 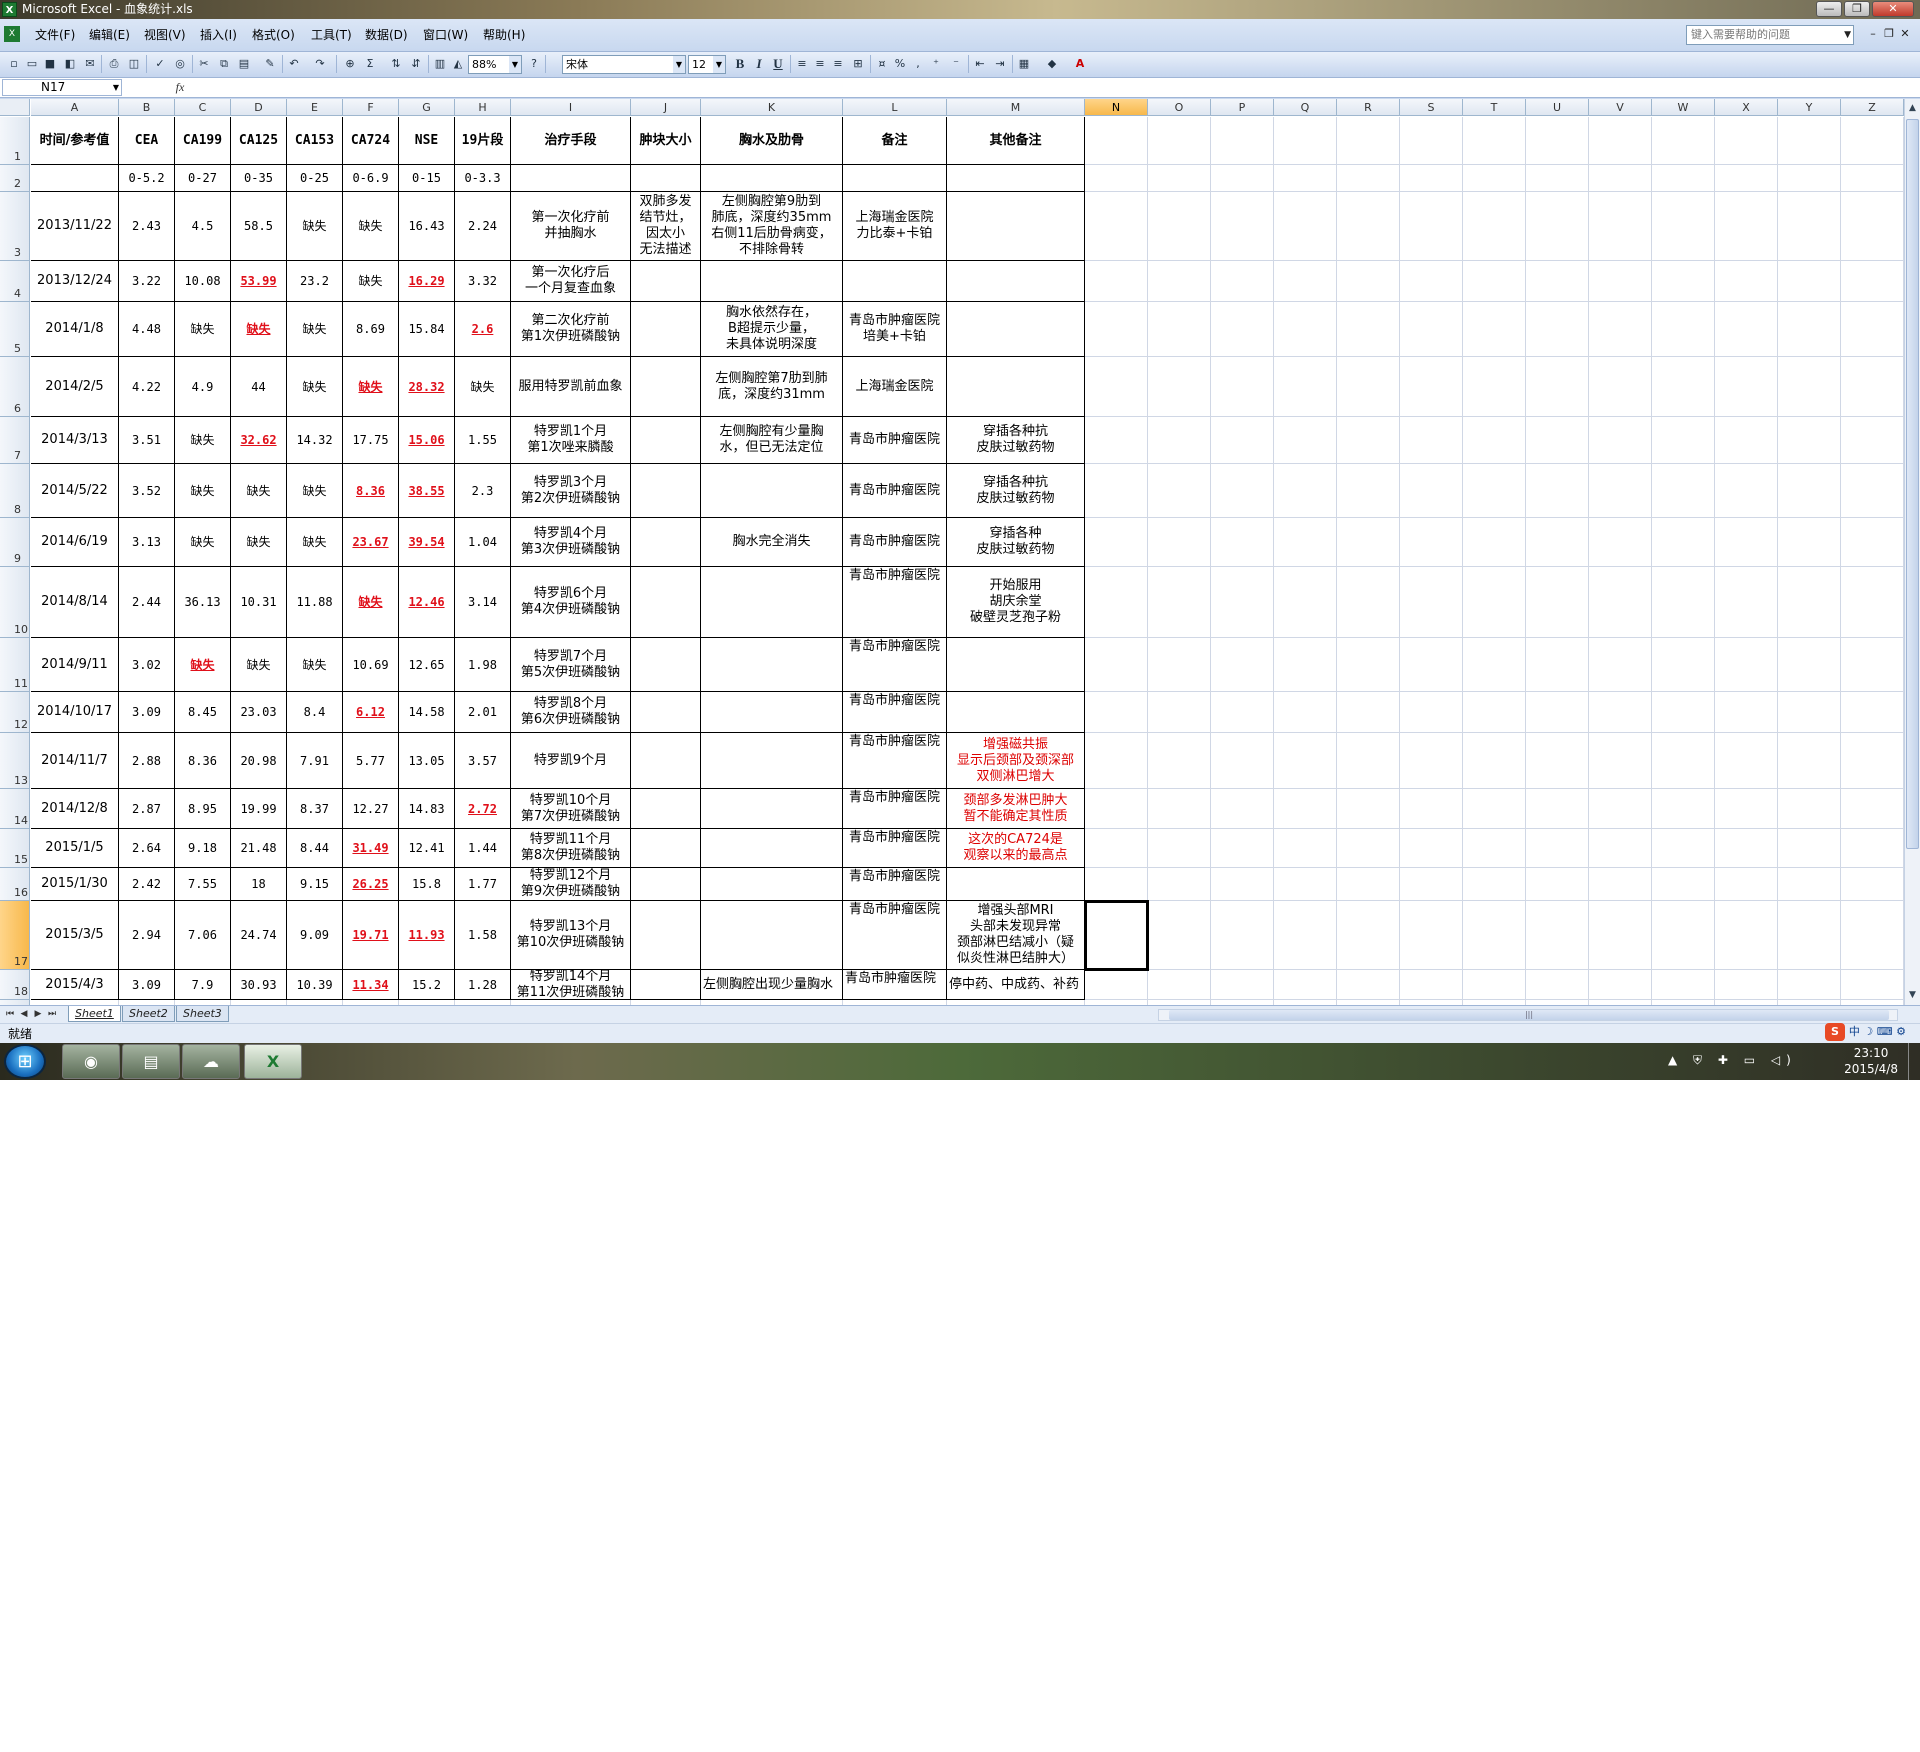 What do you see at coordinates (259, 542) in the screenshot?
I see `cell-D9: 缺失` at bounding box center [259, 542].